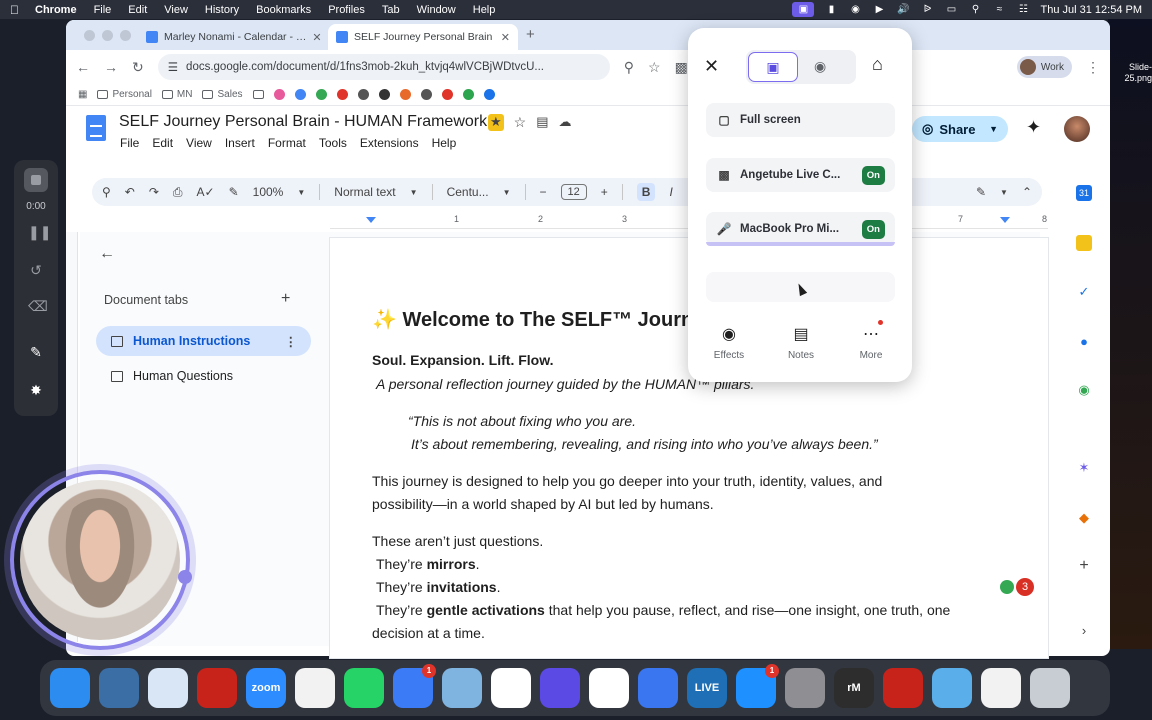 The height and width of the screenshot is (720, 1152). Describe the element at coordinates (36, 390) in the screenshot. I see `effects-icon: ✸` at that location.